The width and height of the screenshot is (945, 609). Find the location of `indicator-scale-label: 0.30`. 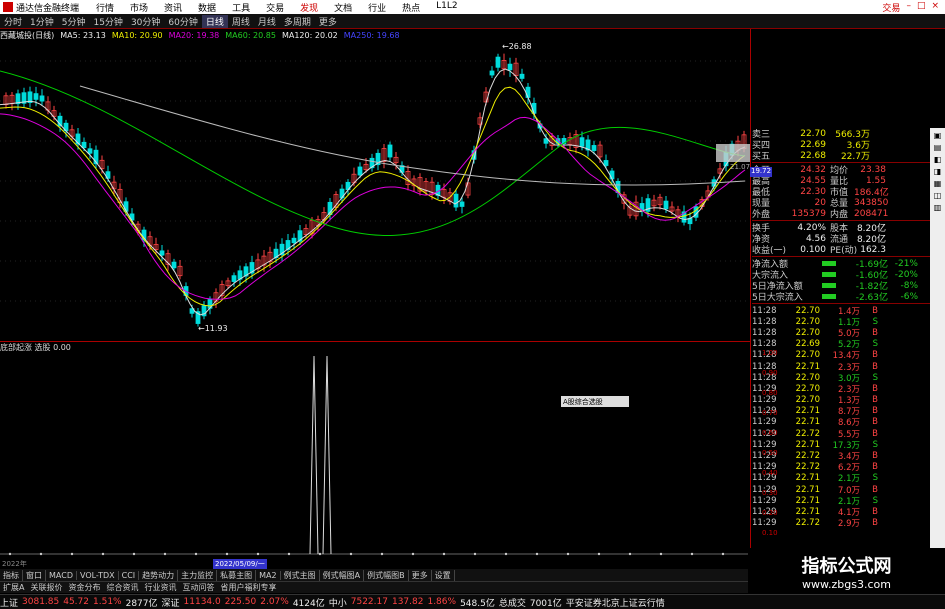

indicator-scale-label: 0.30 is located at coordinates (770, 493).